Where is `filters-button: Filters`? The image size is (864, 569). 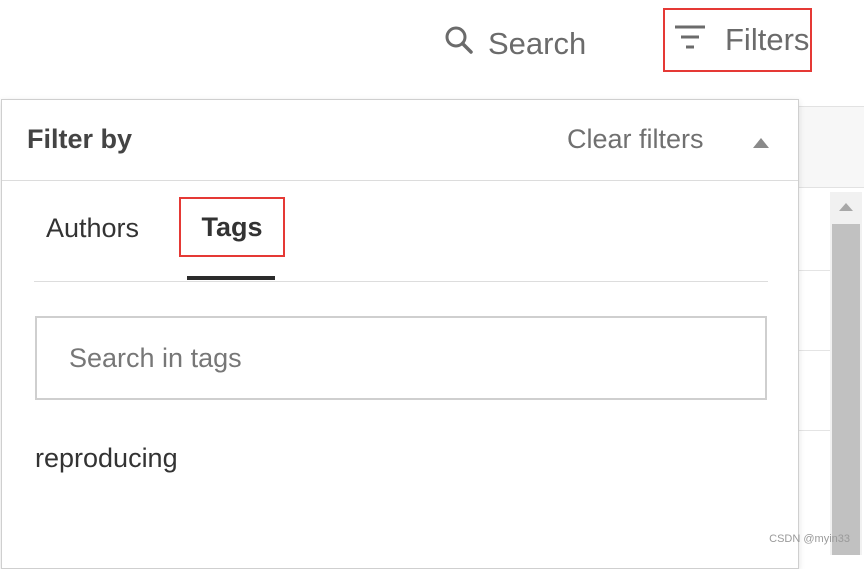
filters-button: Filters is located at coordinates (737, 40).